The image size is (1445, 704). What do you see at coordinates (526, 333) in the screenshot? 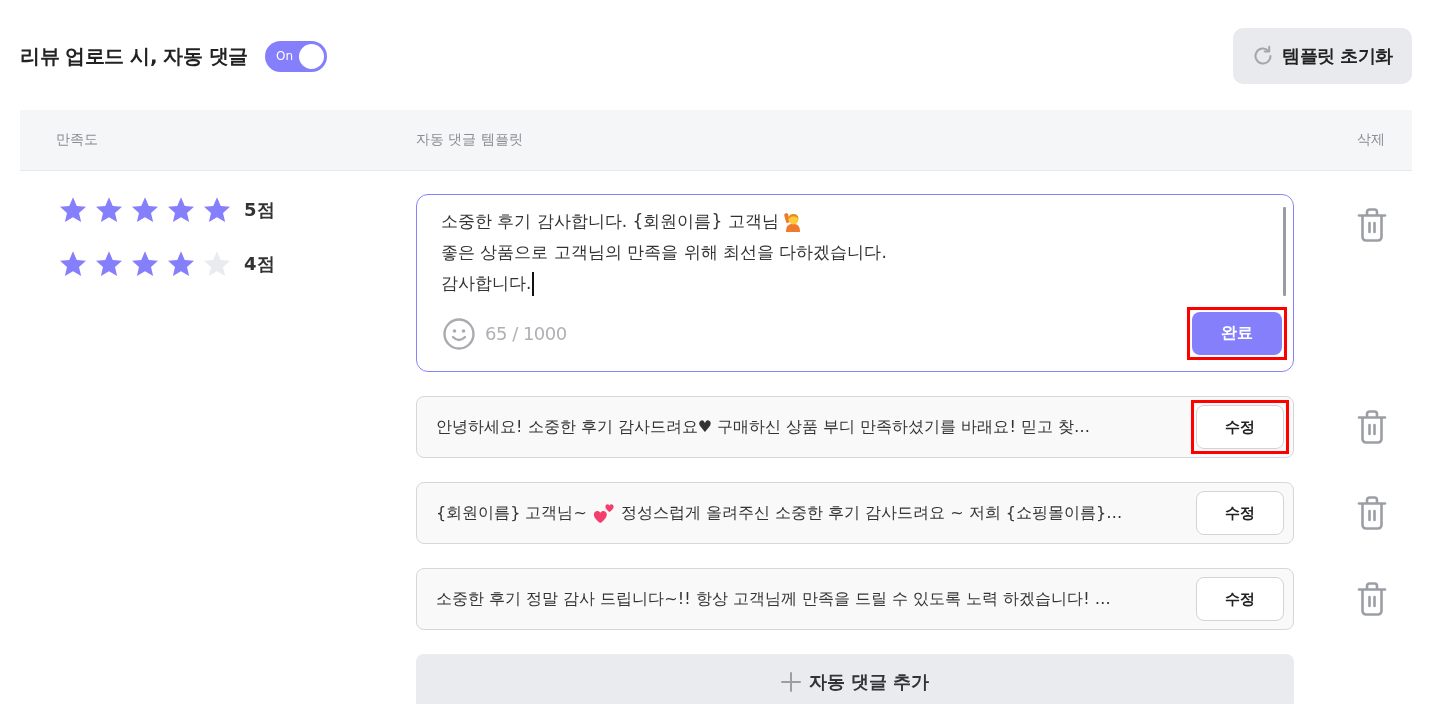
I see `char-counter: 65 / 1000` at bounding box center [526, 333].